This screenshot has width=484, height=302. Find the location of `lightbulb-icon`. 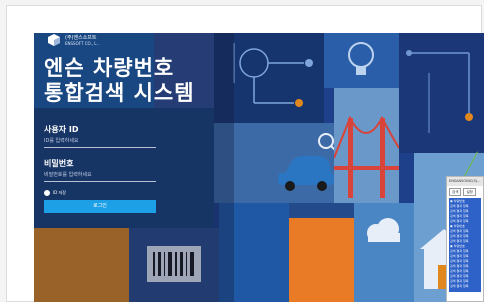

lightbulb-icon is located at coordinates (361, 58).